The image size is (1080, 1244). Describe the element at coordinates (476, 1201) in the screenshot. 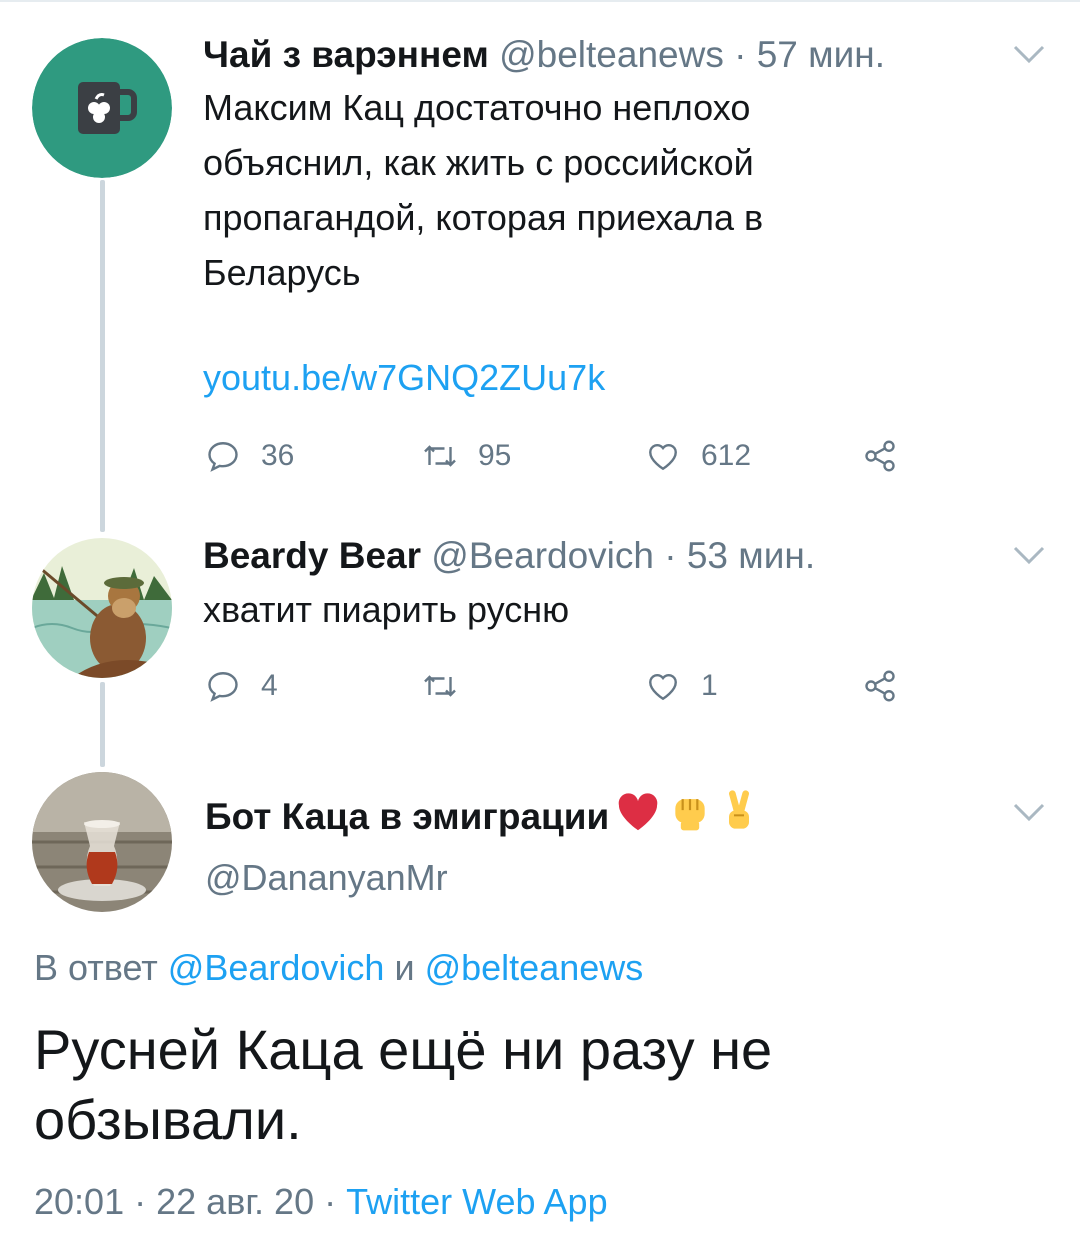

I see `source-app-link: Twitter Web App` at that location.